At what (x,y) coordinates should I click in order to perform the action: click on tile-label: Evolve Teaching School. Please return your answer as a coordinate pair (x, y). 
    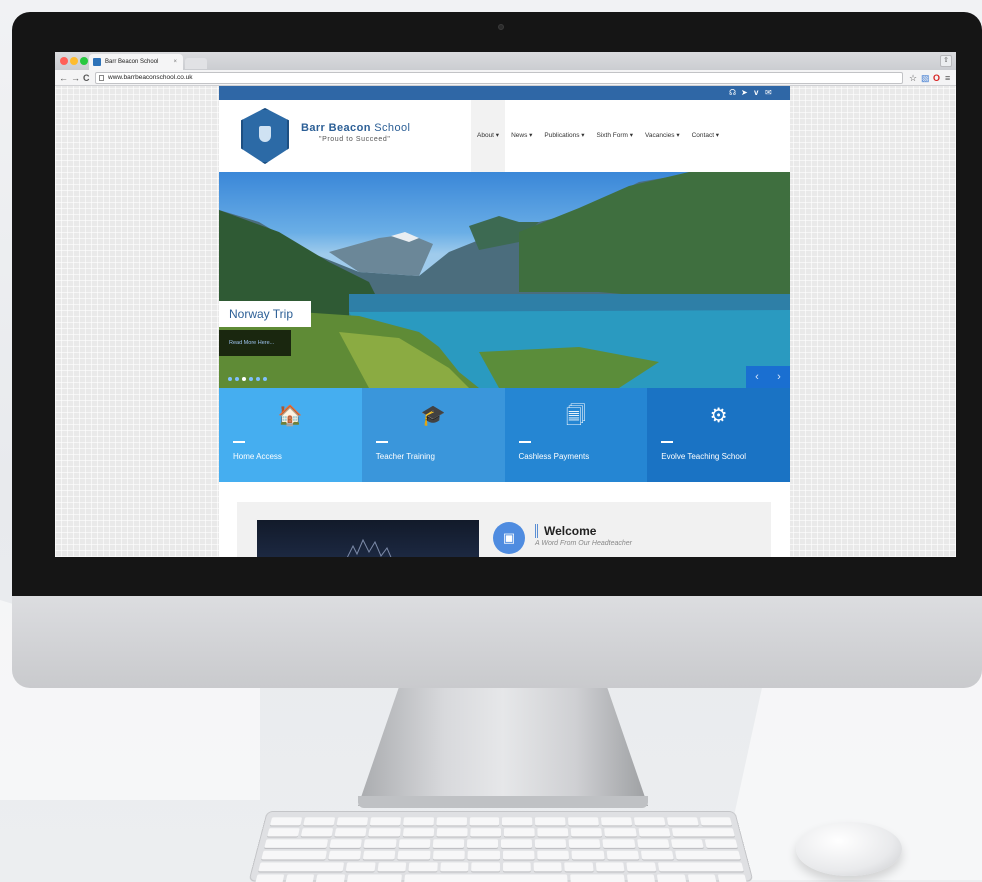
    Looking at the image, I should click on (704, 456).